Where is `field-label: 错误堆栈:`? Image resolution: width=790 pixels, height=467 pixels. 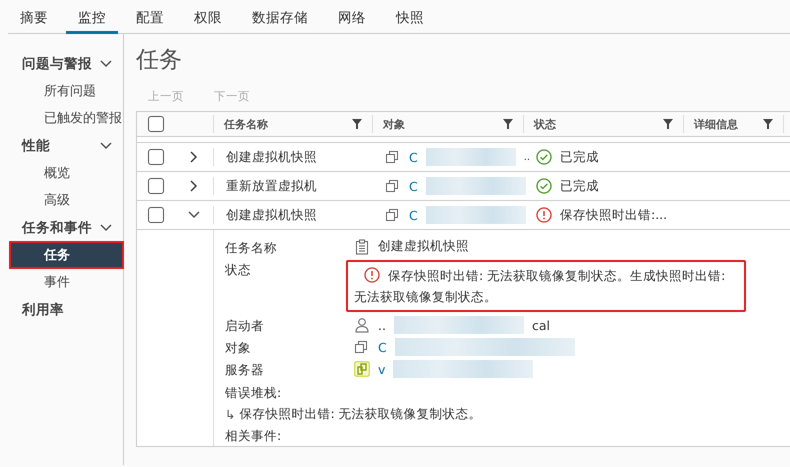 field-label: 错误堆栈: is located at coordinates (253, 393).